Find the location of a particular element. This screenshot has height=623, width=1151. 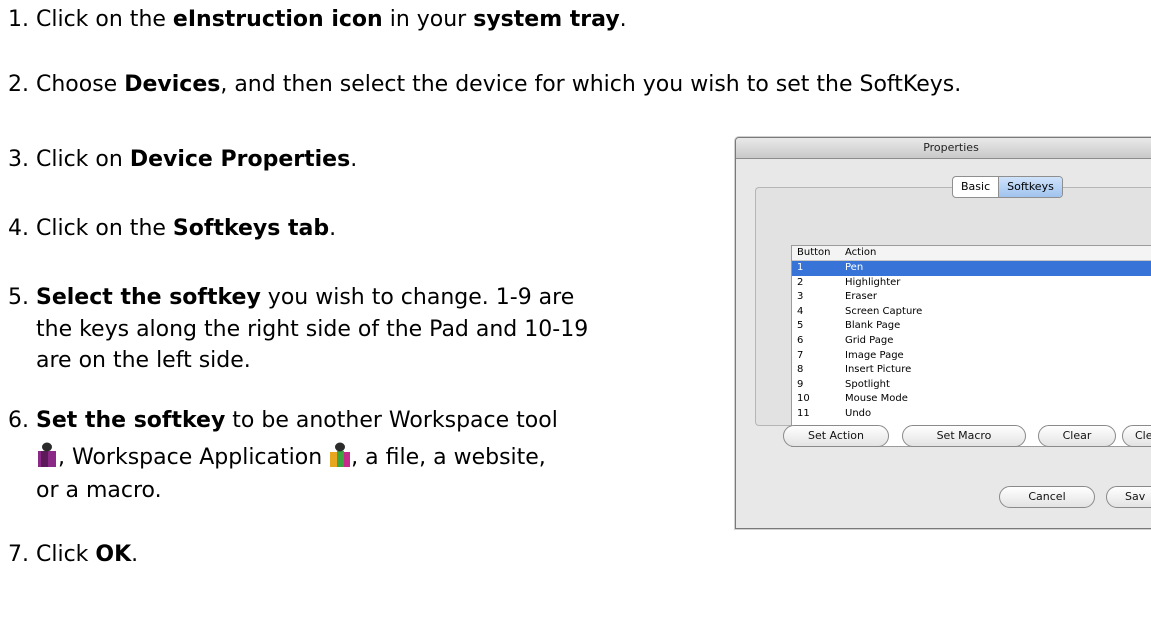

tab-softkeys: Softkeys is located at coordinates (1030, 187).